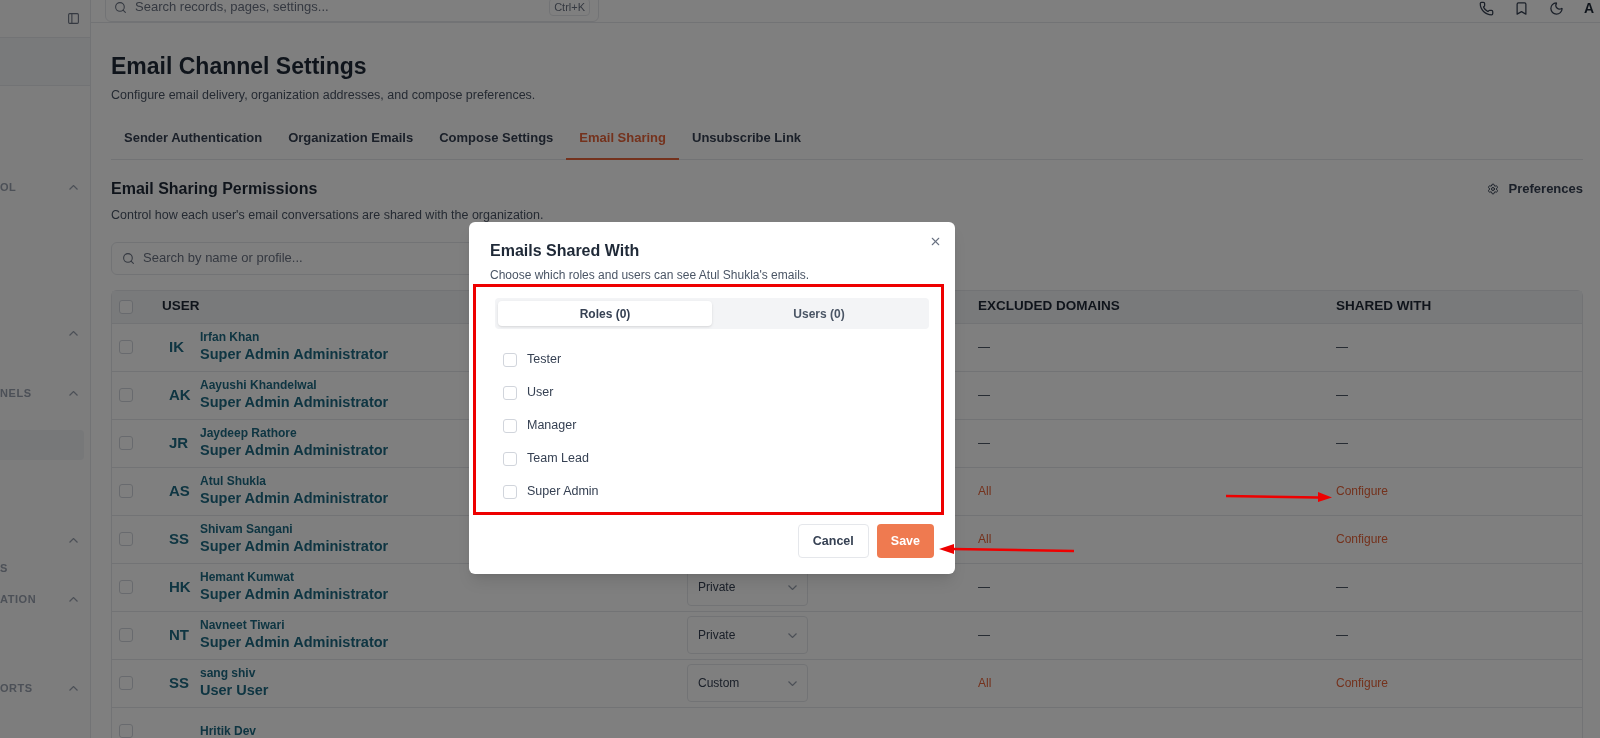 This screenshot has width=1600, height=738. I want to click on user-name: Shivam Sangani, so click(246, 530).